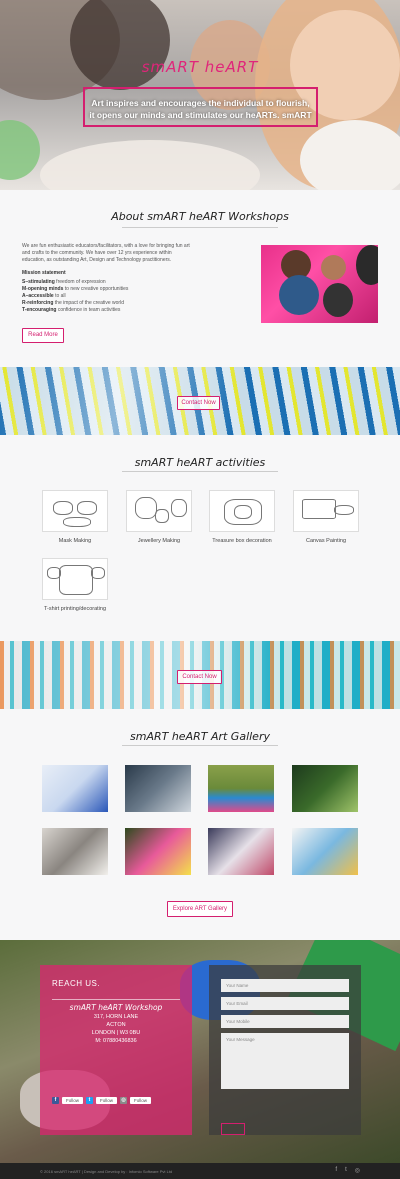  I want to click on org-name: smART heART Workshop, so click(116, 1007).